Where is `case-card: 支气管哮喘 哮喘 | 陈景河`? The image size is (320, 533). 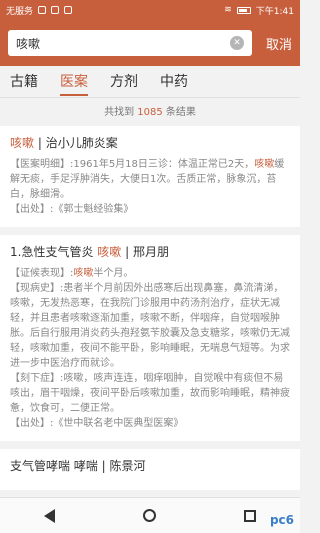
case-card: 支气管哮喘 哮喘 | 陈景河 is located at coordinates (150, 469).